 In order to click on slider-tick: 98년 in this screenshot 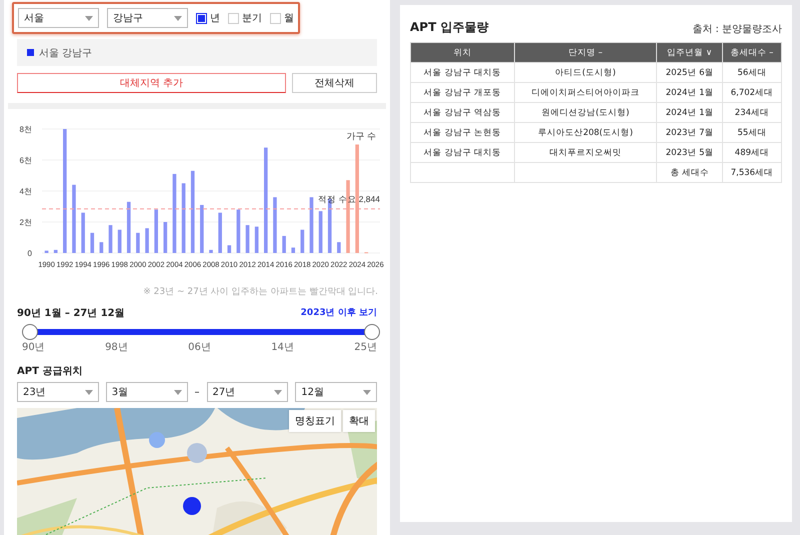, I will do `click(116, 347)`.